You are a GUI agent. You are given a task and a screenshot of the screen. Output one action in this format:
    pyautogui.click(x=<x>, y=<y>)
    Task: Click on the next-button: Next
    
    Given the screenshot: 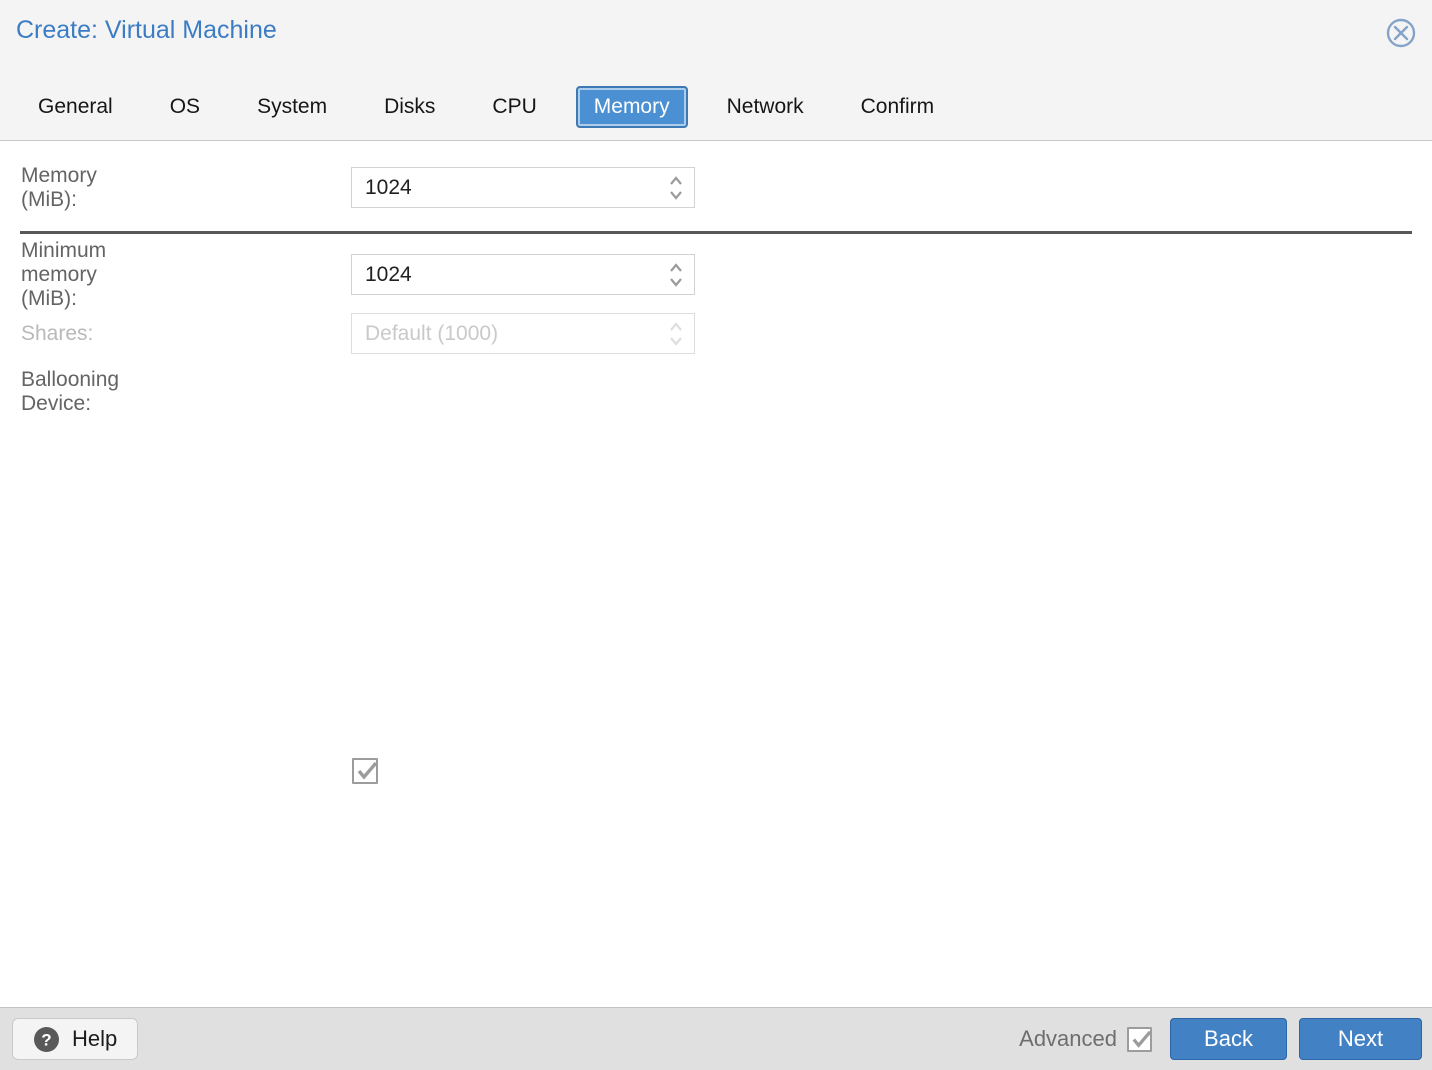 What is the action you would take?
    pyautogui.click(x=1360, y=1039)
    